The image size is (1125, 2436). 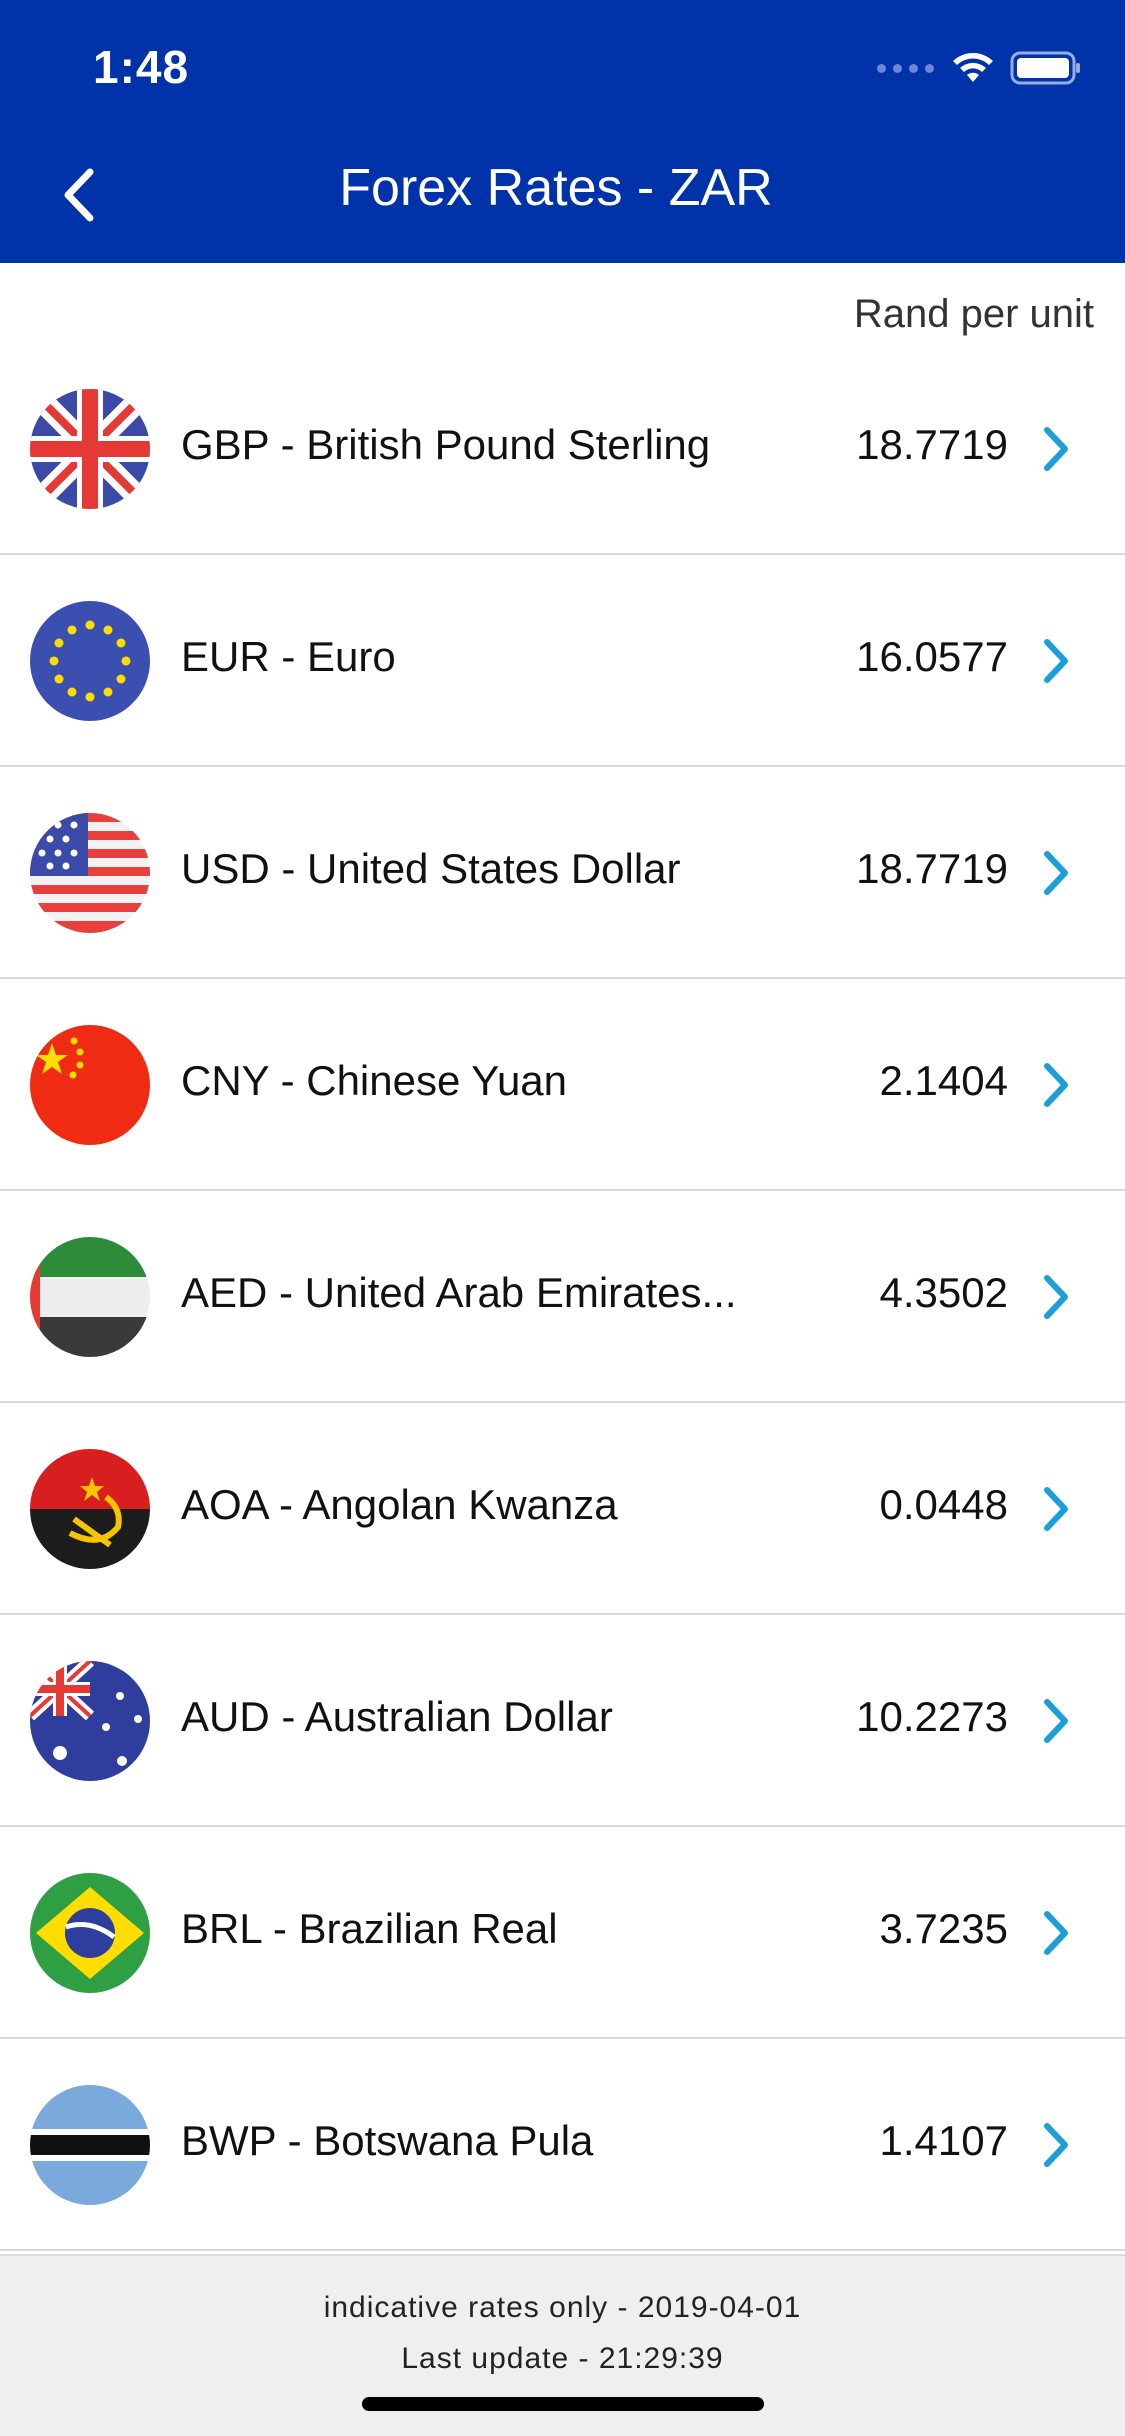 I want to click on last-update-text: Last update - 21:29:39, so click(x=562, y=2358).